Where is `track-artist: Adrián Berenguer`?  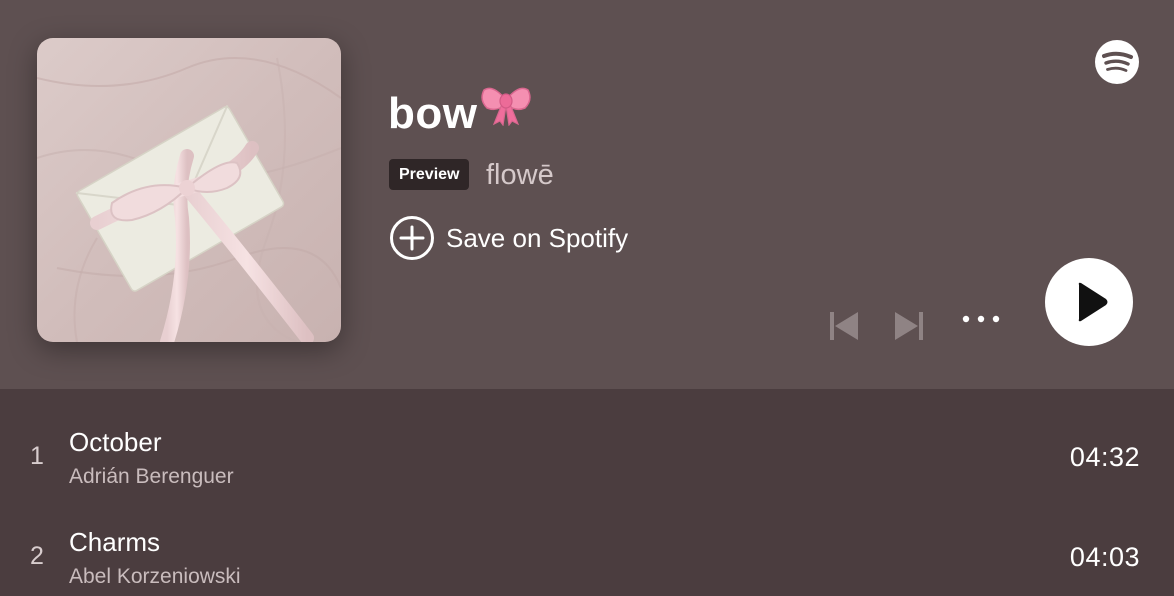 track-artist: Adrián Berenguer is located at coordinates (151, 477).